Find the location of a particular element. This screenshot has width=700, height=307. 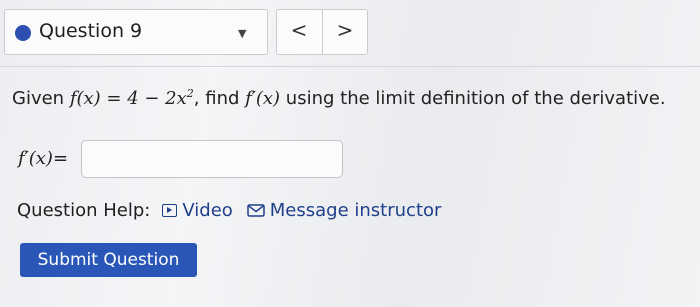

question-label: Question 9 is located at coordinates (91, 31).